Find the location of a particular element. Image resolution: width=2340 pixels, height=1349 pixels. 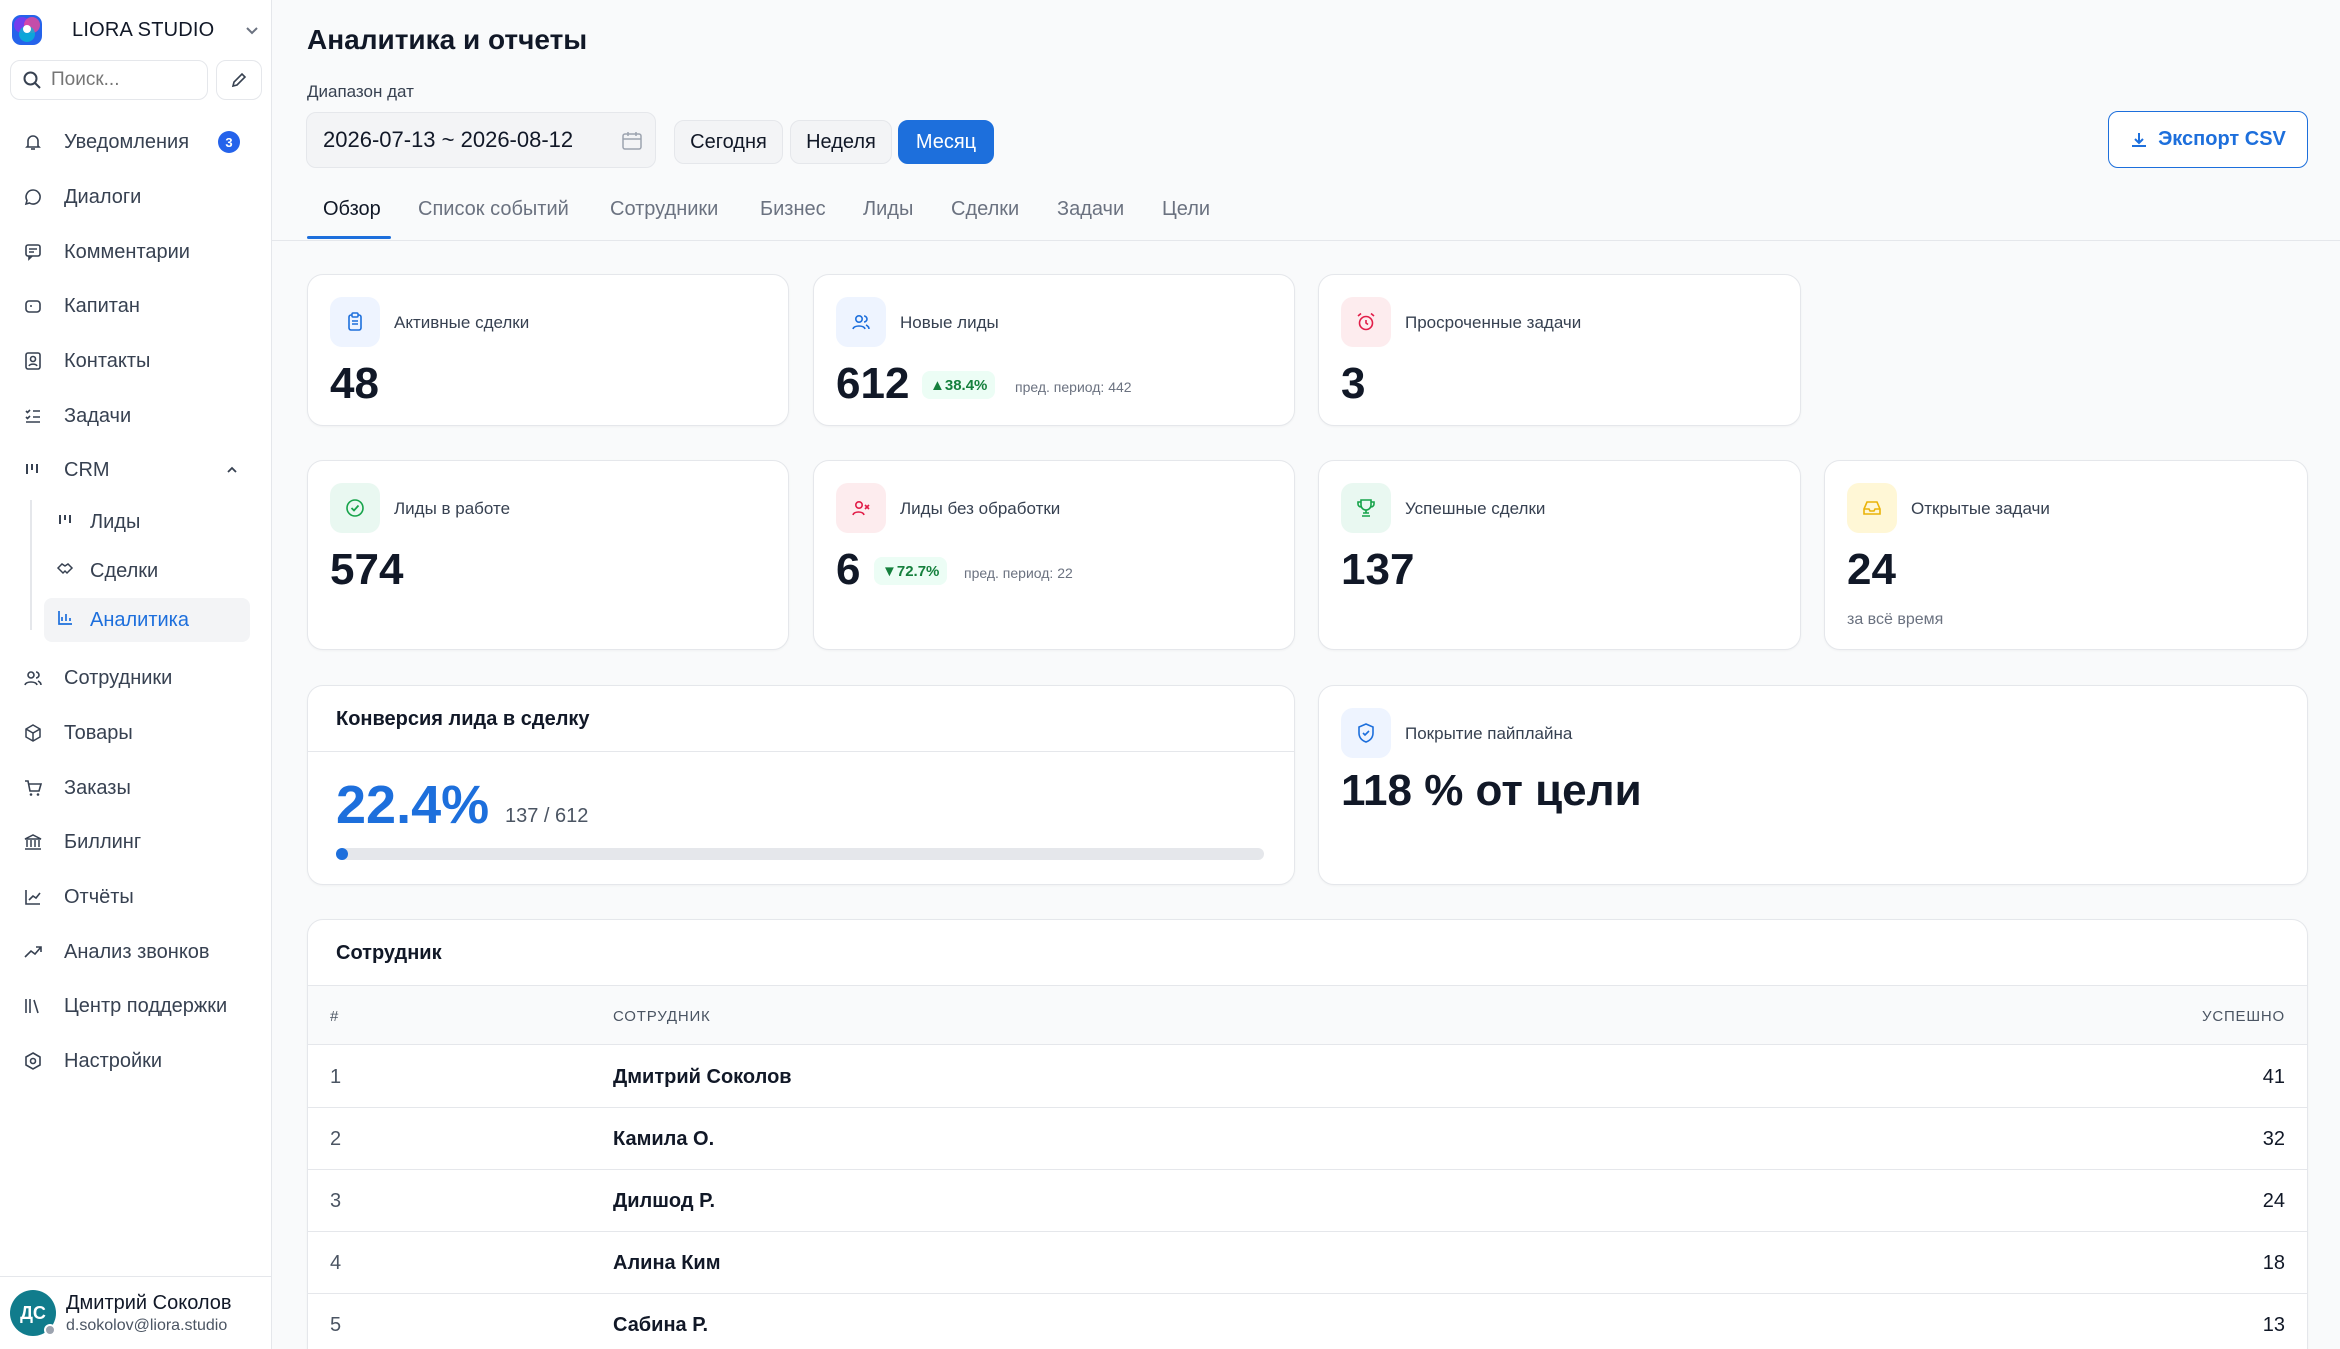

workspace-switcher: LIORA STUDIO is located at coordinates (136, 30).